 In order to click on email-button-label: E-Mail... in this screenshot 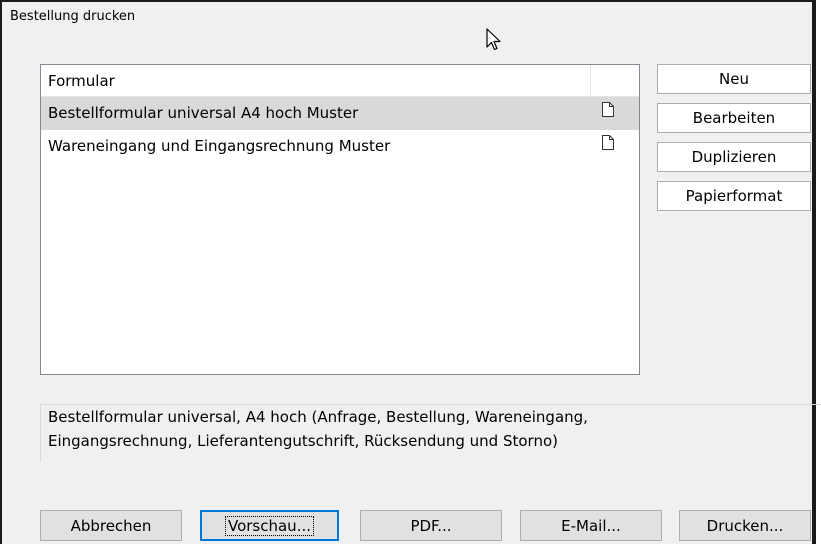, I will do `click(591, 525)`.